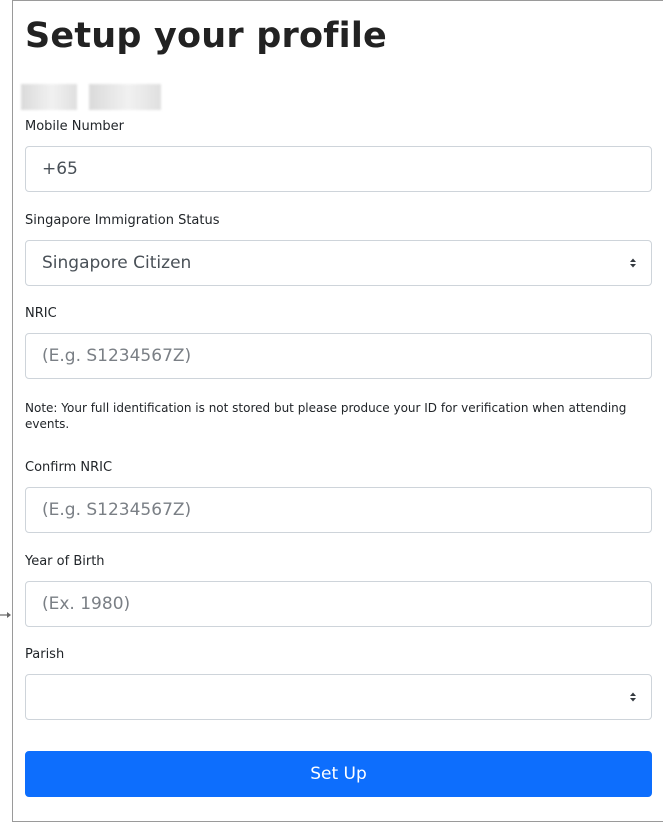  I want to click on year-of-birth-input, so click(338, 604).